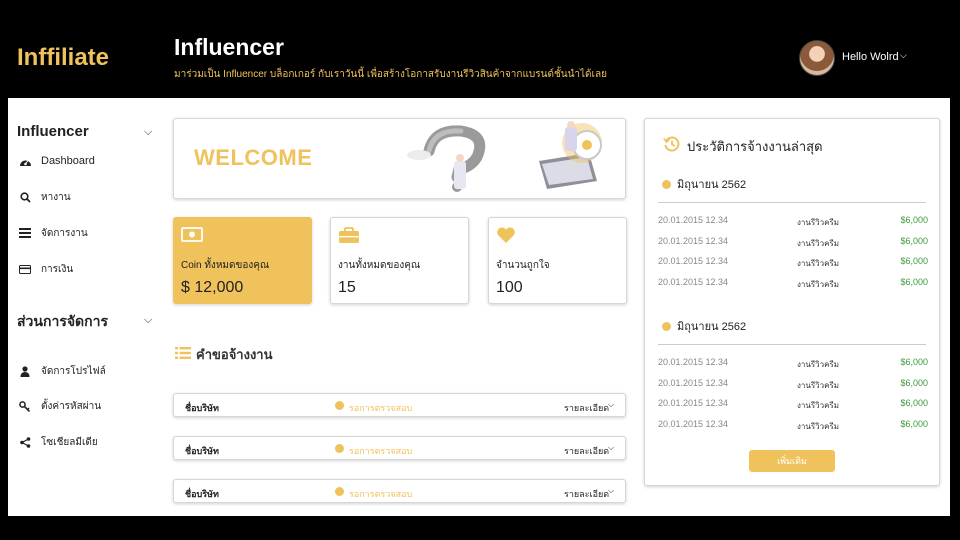 Image resolution: width=960 pixels, height=540 pixels. Describe the element at coordinates (399, 158) in the screenshot. I see `welcome-banner: WELCOME` at that location.